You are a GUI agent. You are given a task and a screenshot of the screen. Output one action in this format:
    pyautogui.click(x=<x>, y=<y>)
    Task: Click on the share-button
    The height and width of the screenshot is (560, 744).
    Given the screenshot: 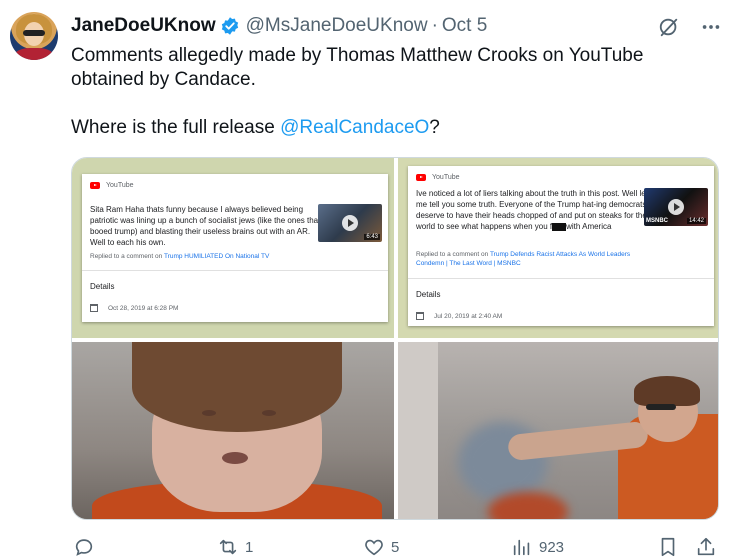 What is the action you would take?
    pyautogui.click(x=706, y=547)
    